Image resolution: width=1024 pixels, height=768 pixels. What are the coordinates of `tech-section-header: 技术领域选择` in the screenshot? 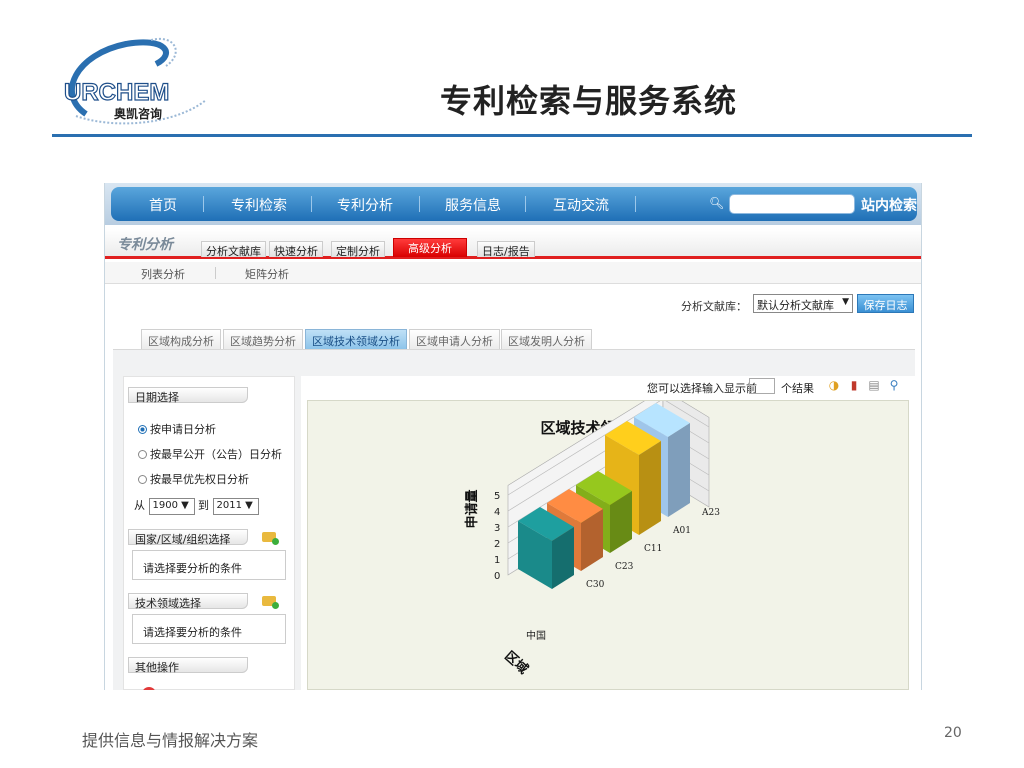 It's located at (188, 601).